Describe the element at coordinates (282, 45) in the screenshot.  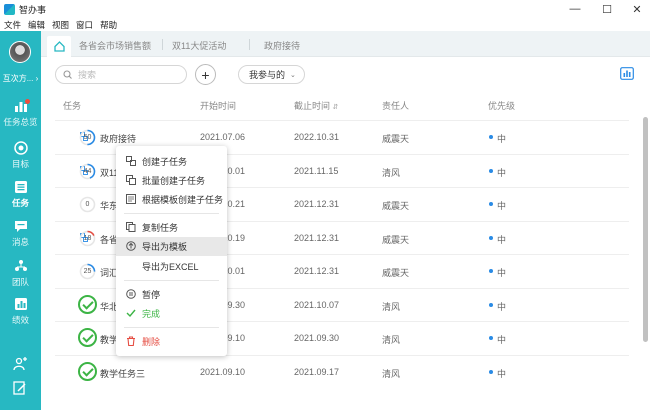
I see `tab-government: 政府接待` at that location.